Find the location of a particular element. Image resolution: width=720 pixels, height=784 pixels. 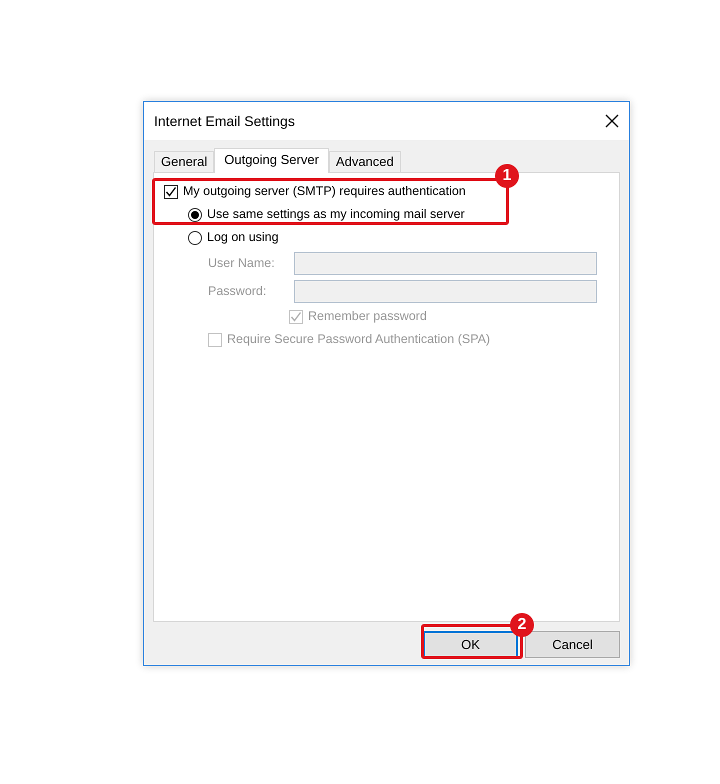

close-icon is located at coordinates (612, 121).